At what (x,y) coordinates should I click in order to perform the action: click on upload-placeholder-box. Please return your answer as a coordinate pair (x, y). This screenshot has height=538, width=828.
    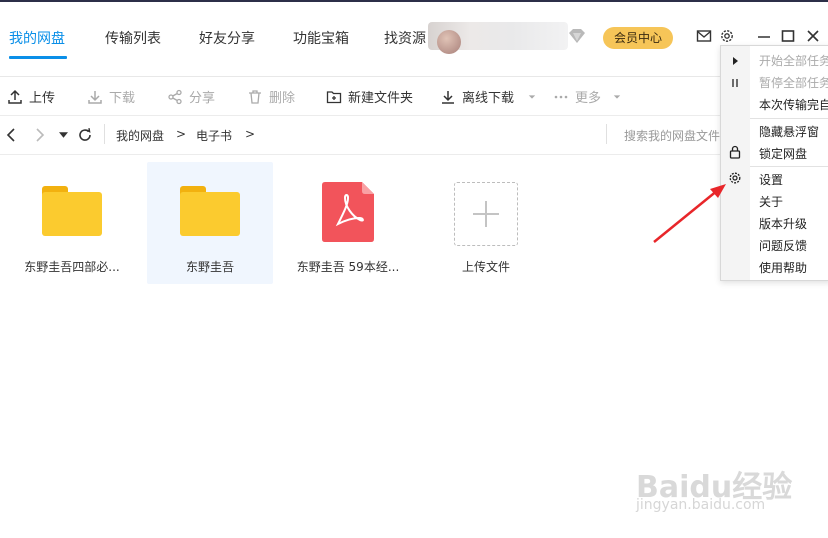
    Looking at the image, I should click on (486, 214).